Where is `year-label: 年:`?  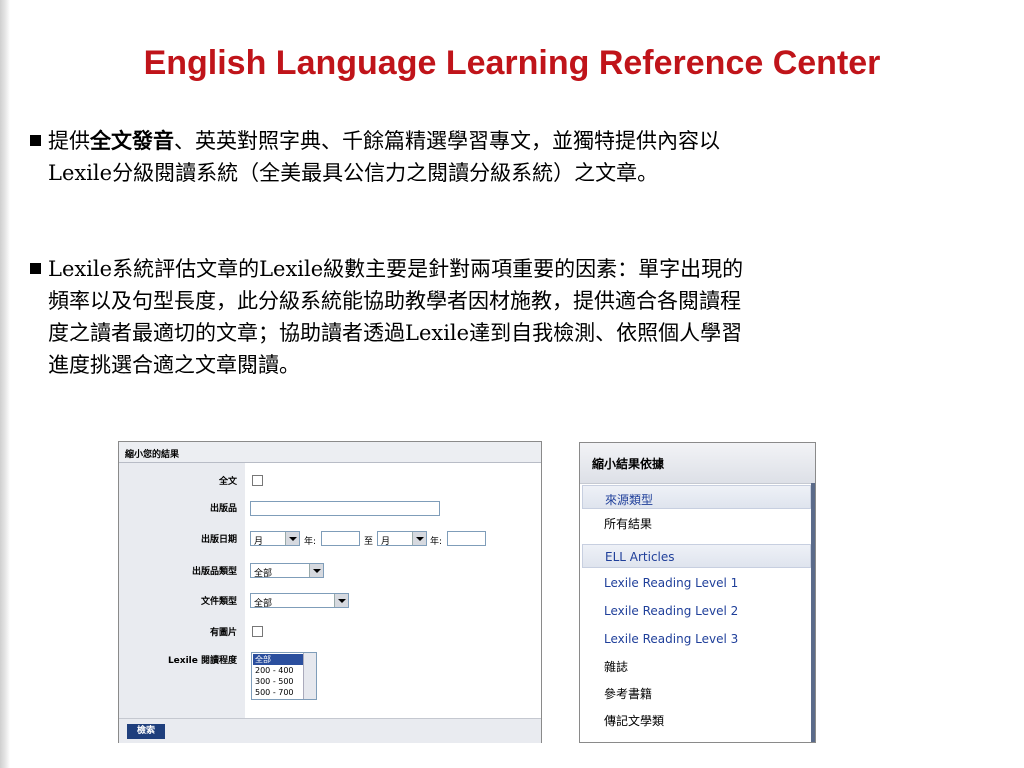 year-label: 年: is located at coordinates (310, 542).